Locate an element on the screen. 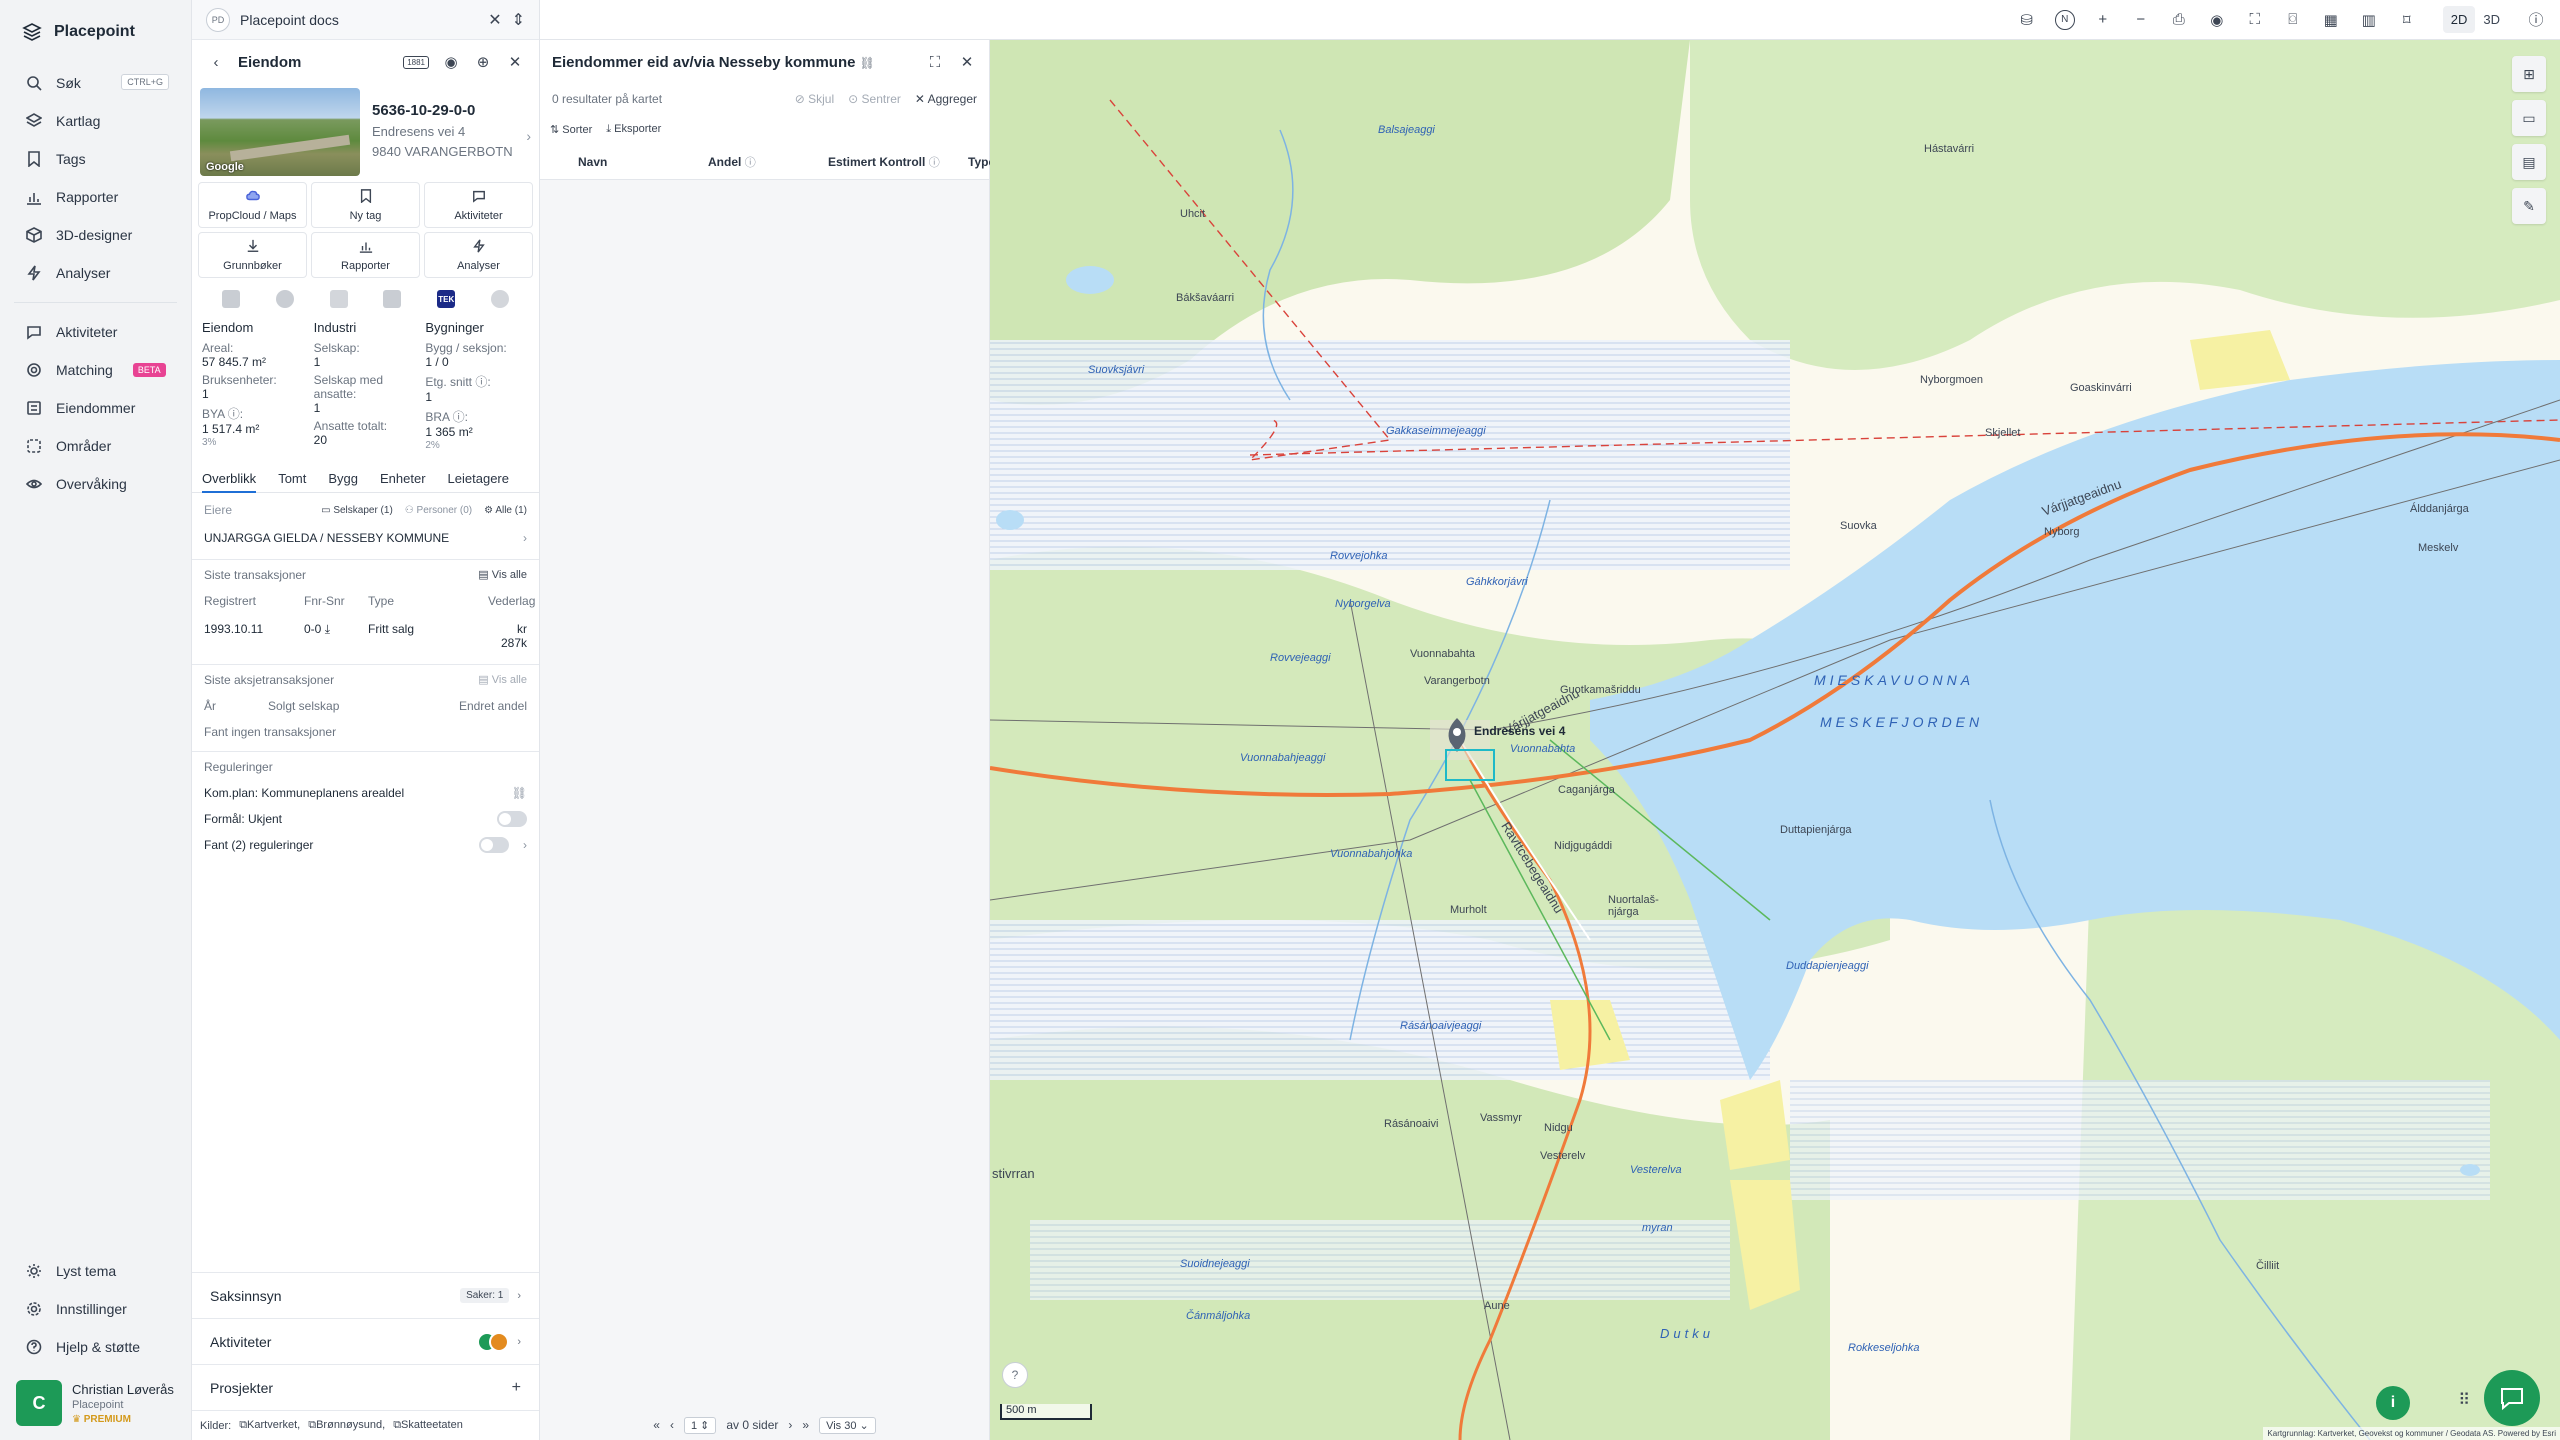 The image size is (2560, 1440). last-page-icon: » is located at coordinates (805, 1425).